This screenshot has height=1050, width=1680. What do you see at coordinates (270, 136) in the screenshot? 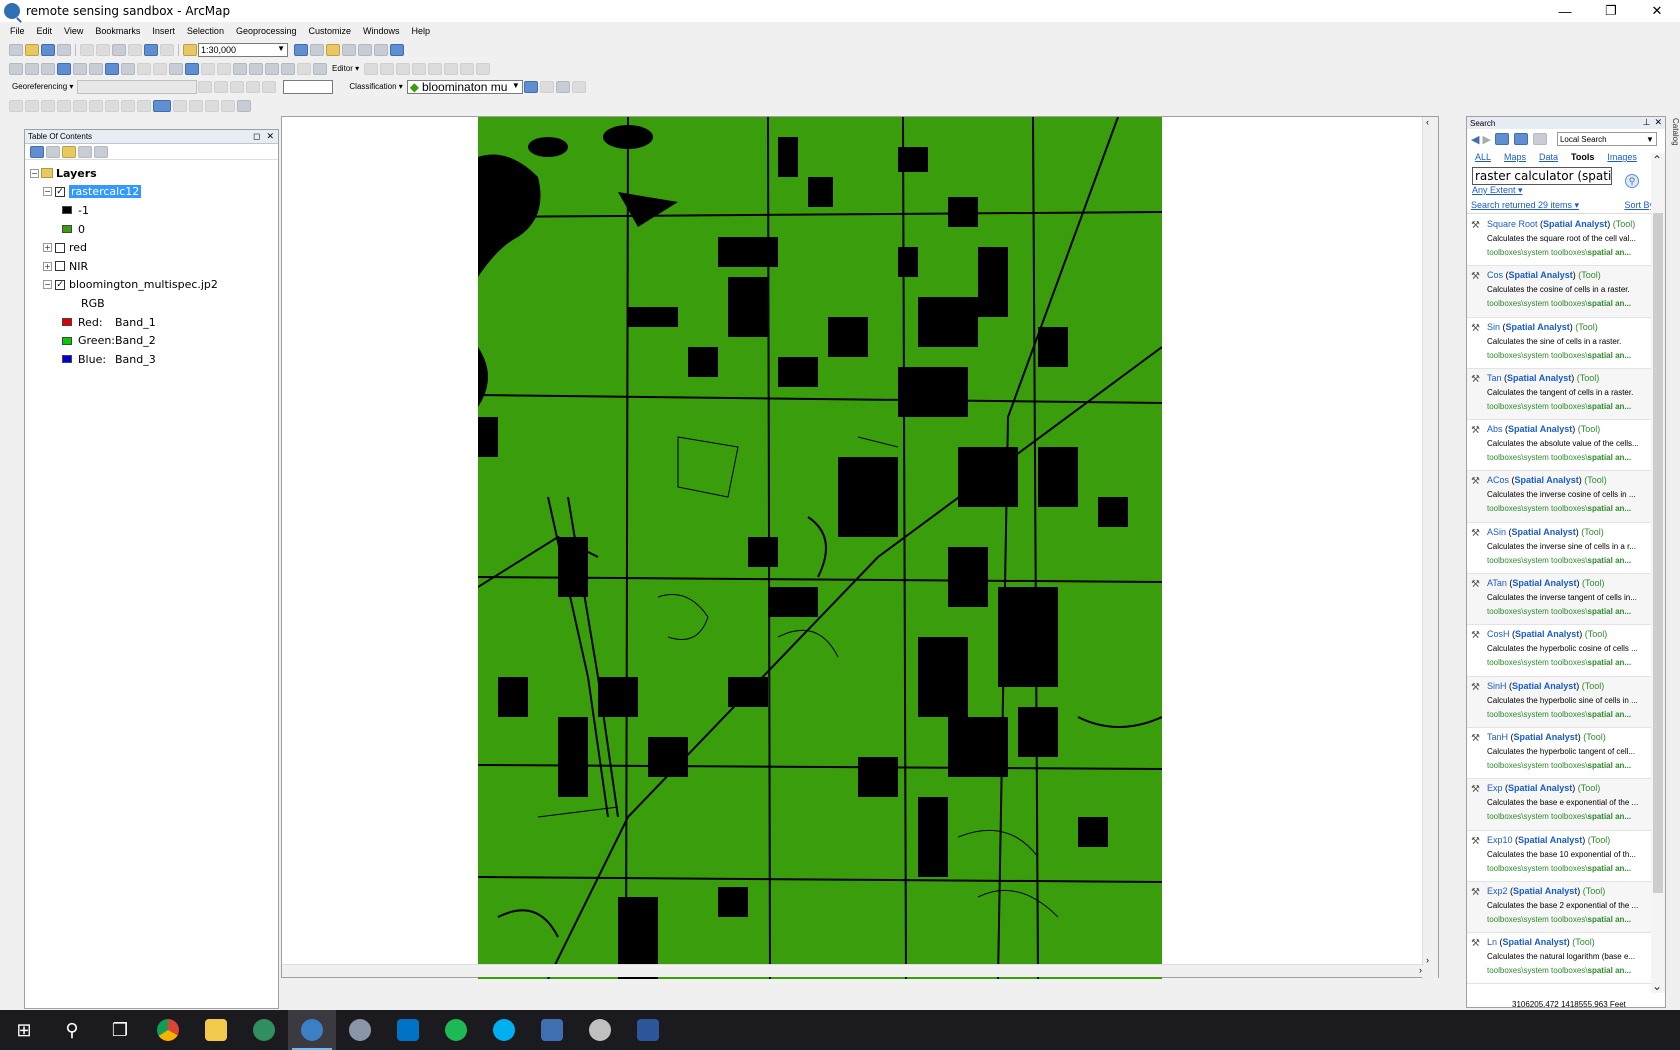
I see `close-icon: ✕` at bounding box center [270, 136].